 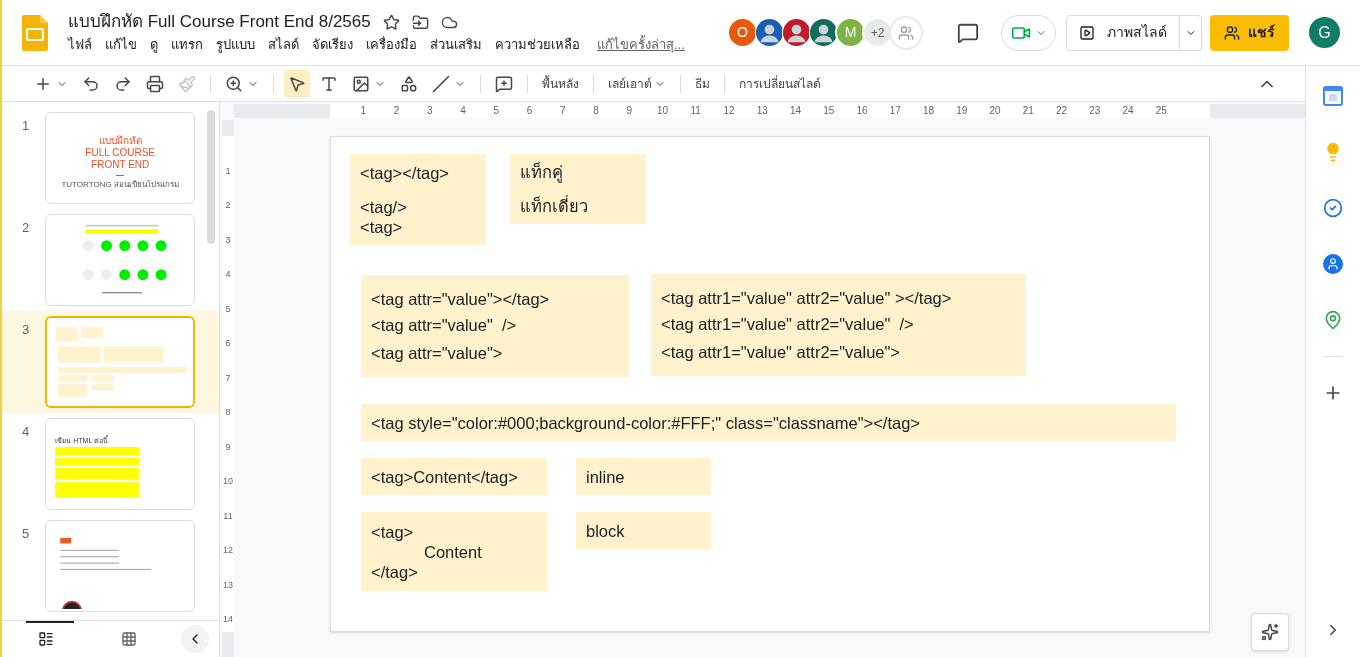 I want to click on slide-number: 4, so click(x=26, y=432).